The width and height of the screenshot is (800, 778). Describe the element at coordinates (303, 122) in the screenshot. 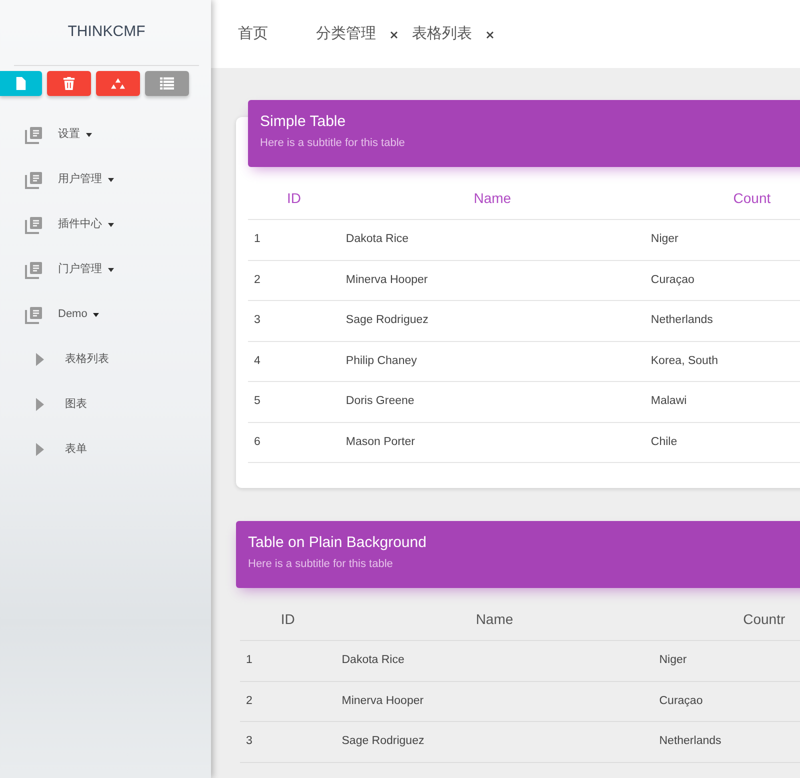

I see `card-title: Simple Table` at that location.